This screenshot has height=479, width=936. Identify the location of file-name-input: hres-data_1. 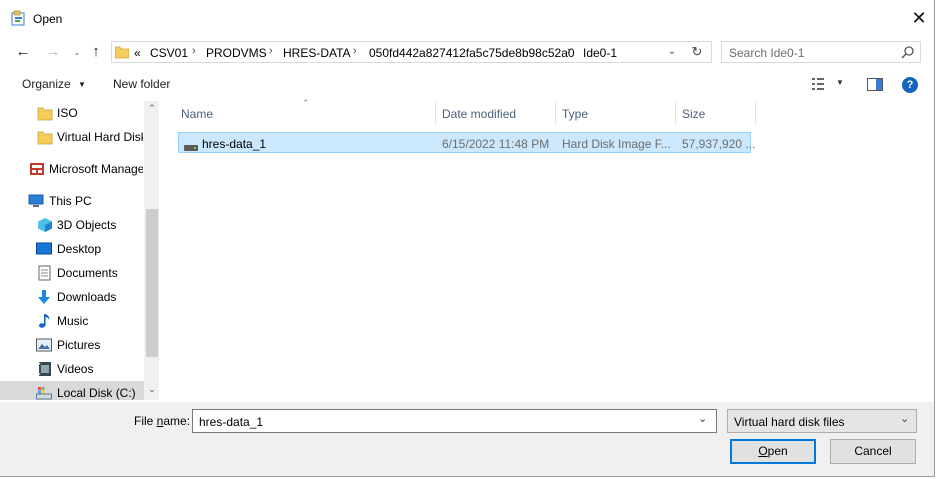
(231, 422).